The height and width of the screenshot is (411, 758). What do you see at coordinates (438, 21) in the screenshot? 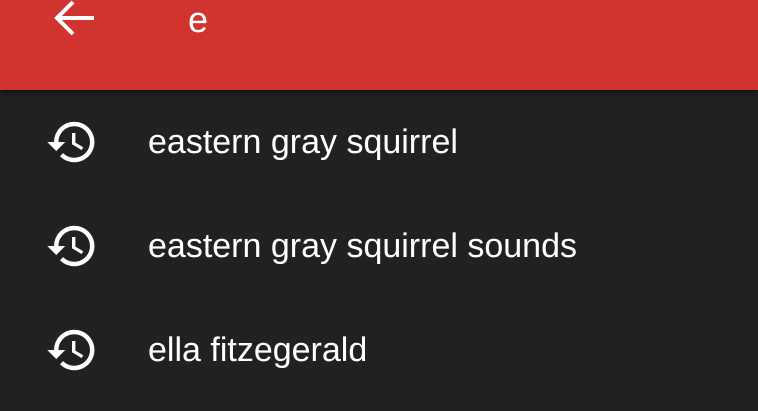
I see `search-field: e` at bounding box center [438, 21].